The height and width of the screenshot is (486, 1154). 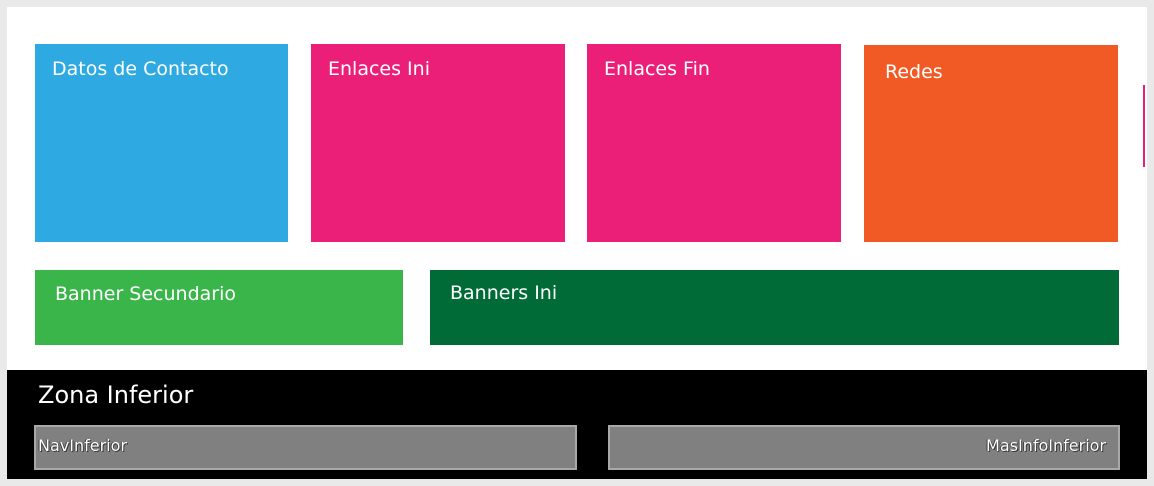 I want to click on edge-marker, so click(x=1144, y=126).